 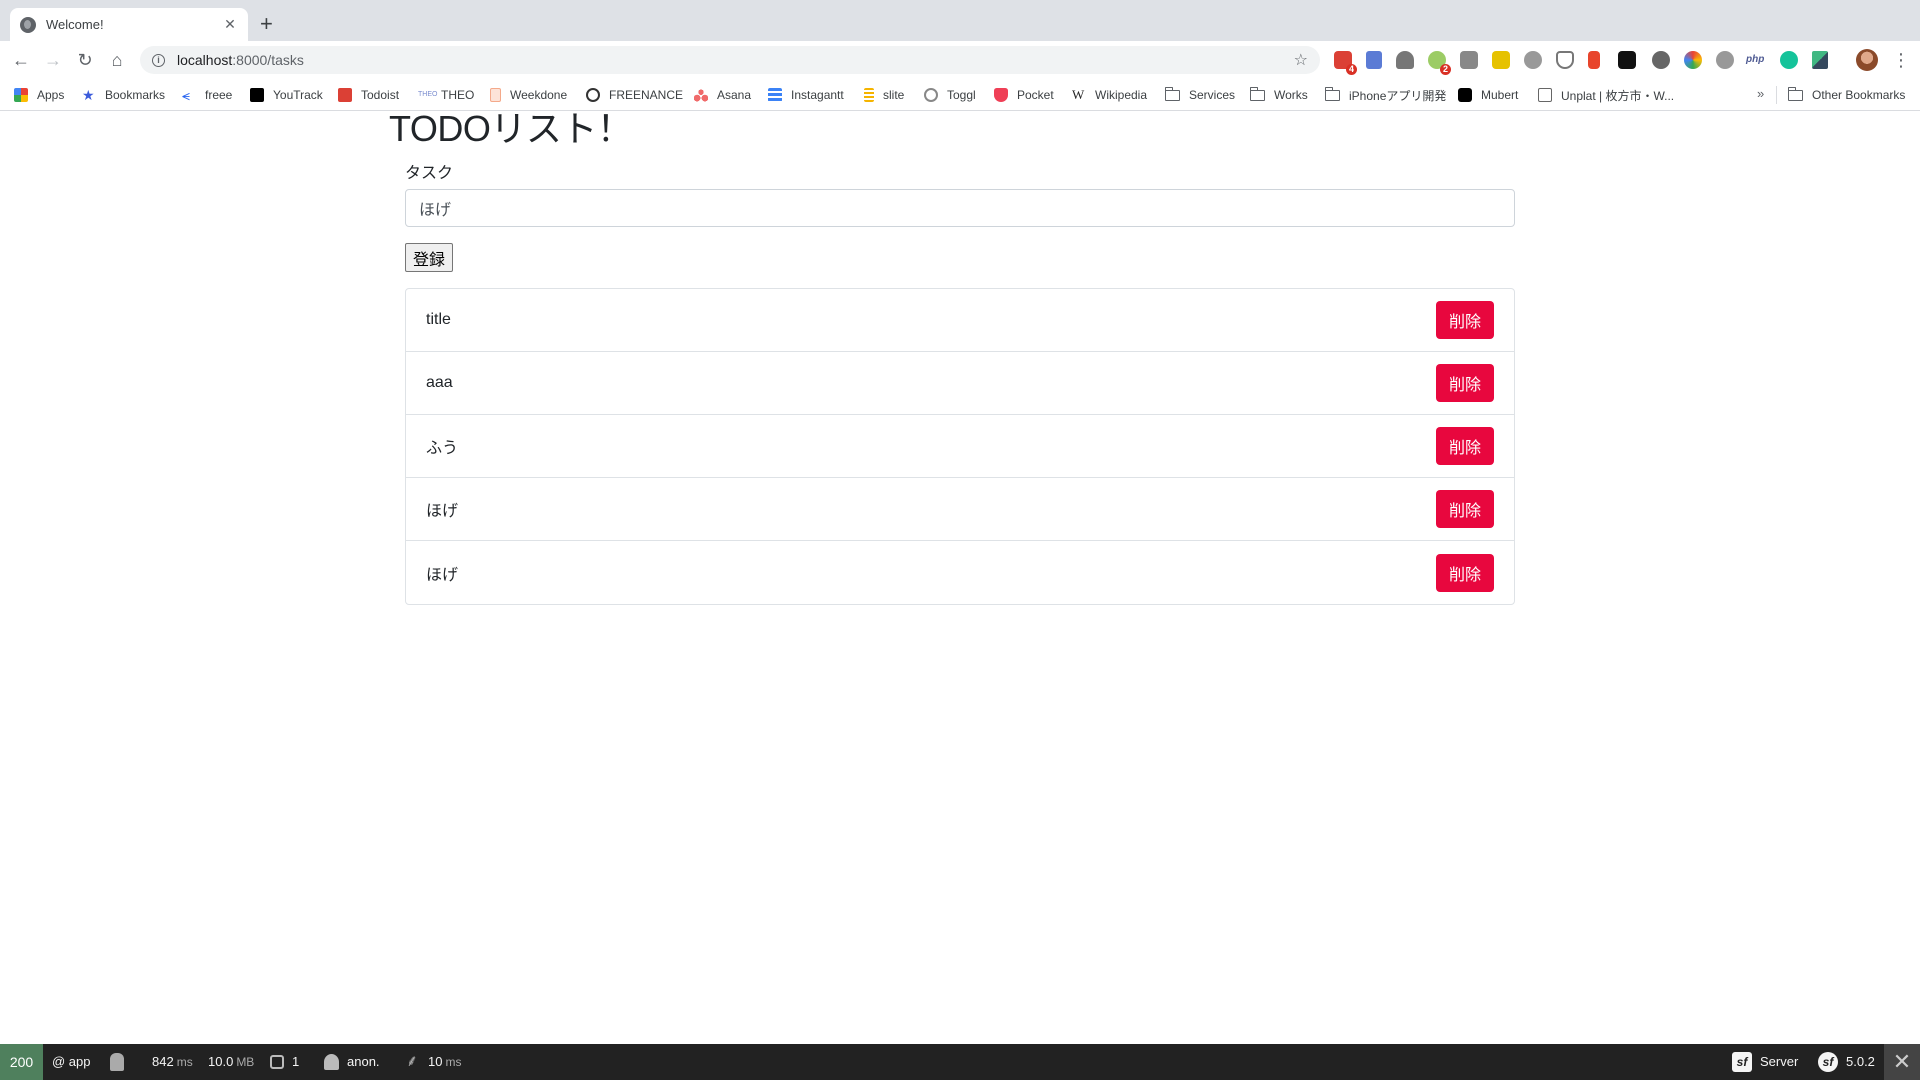 What do you see at coordinates (71, 1062) in the screenshot?
I see `route-name: @ app` at bounding box center [71, 1062].